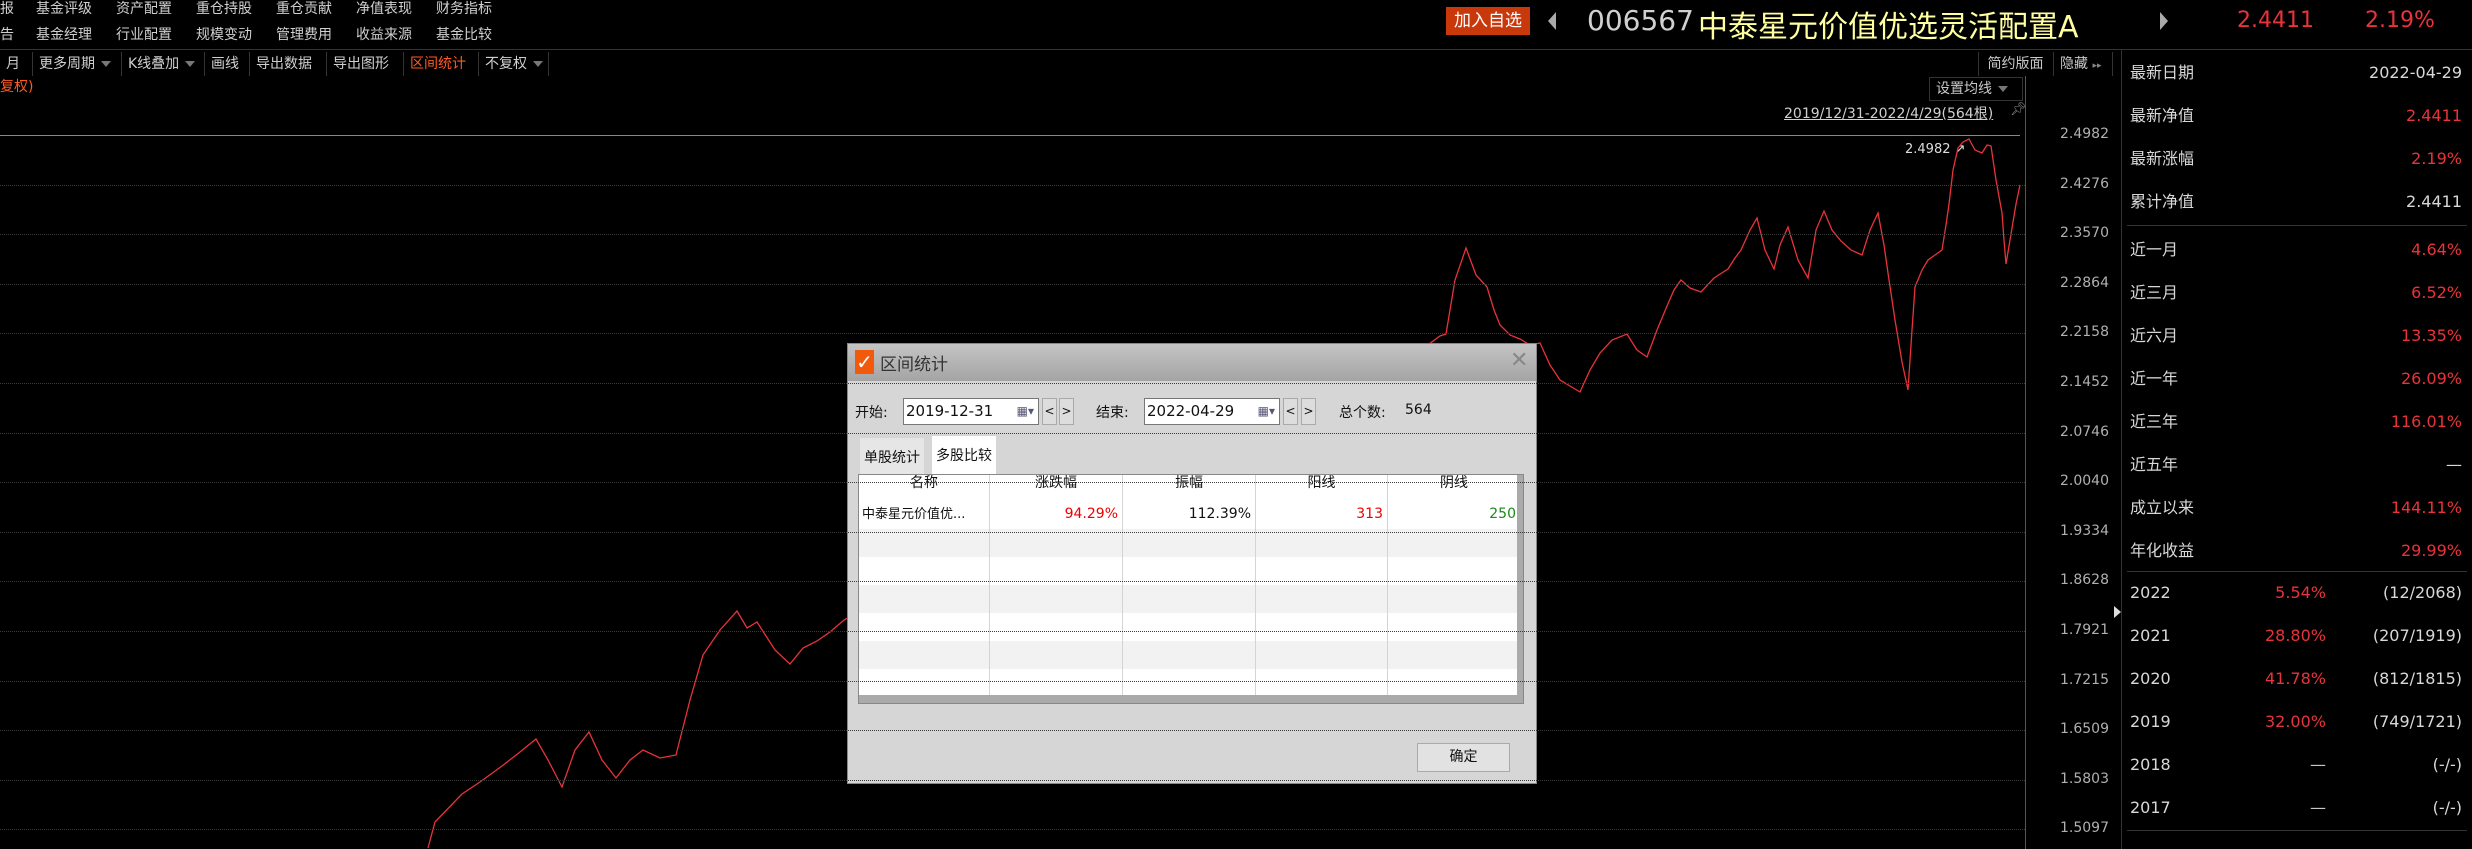 Image resolution: width=2472 pixels, height=849 pixels. I want to click on count-label: 总个数:, so click(1362, 413).